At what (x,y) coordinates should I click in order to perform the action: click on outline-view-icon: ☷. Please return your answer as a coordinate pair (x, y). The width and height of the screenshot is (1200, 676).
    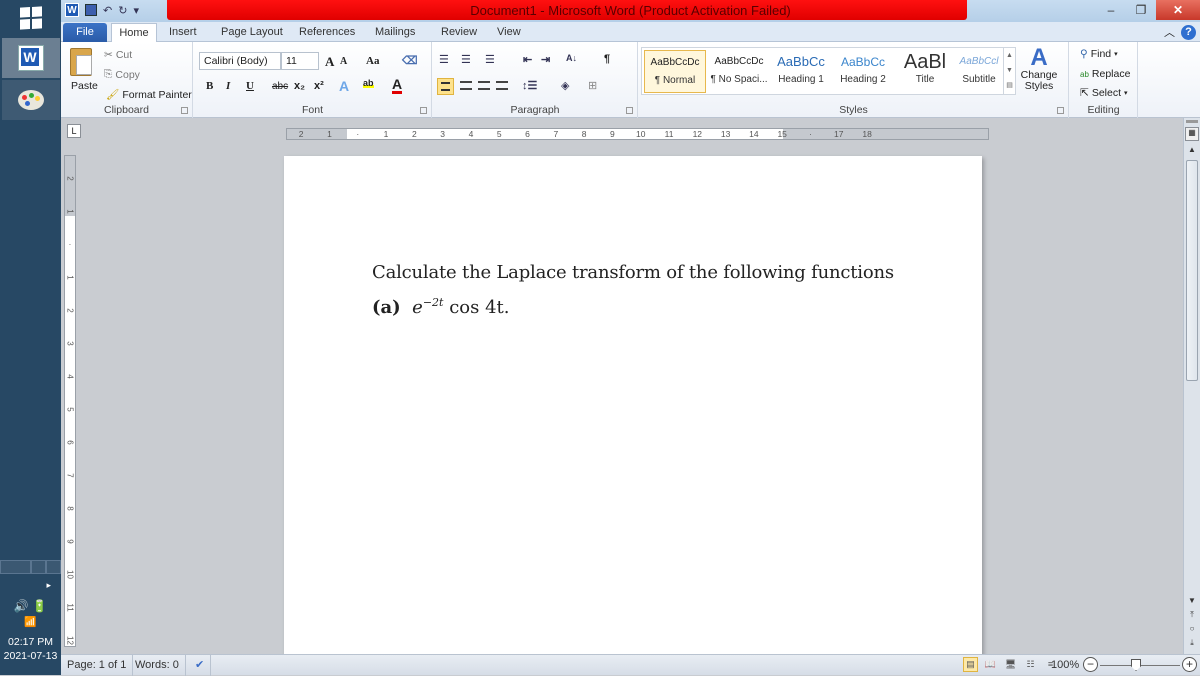
    Looking at the image, I should click on (1030, 664).